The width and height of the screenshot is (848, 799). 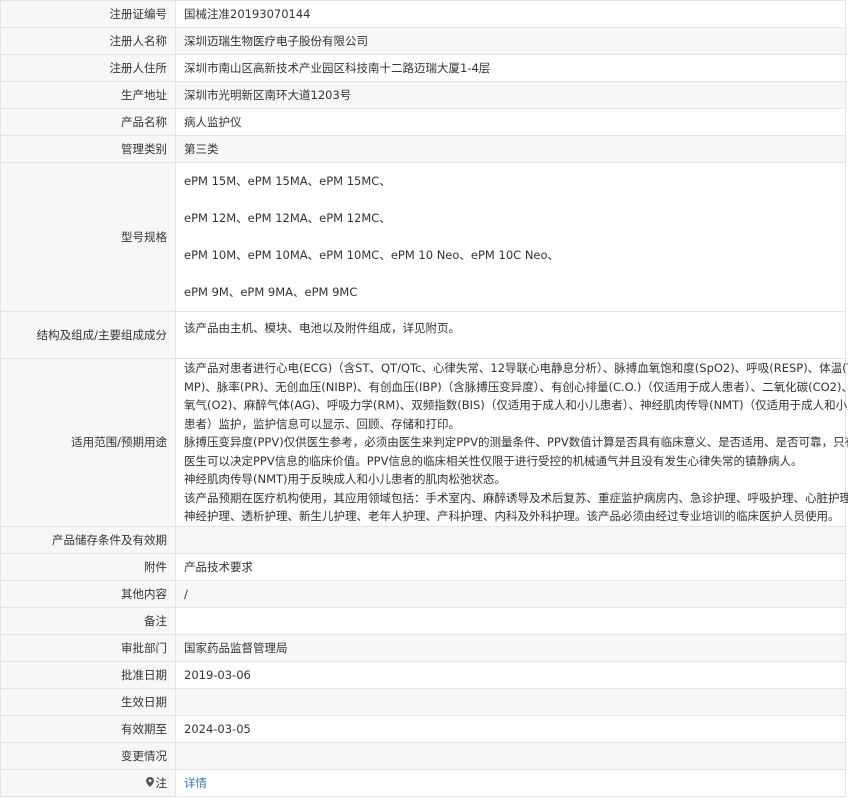 What do you see at coordinates (161, 782) in the screenshot?
I see `label-note: 注` at bounding box center [161, 782].